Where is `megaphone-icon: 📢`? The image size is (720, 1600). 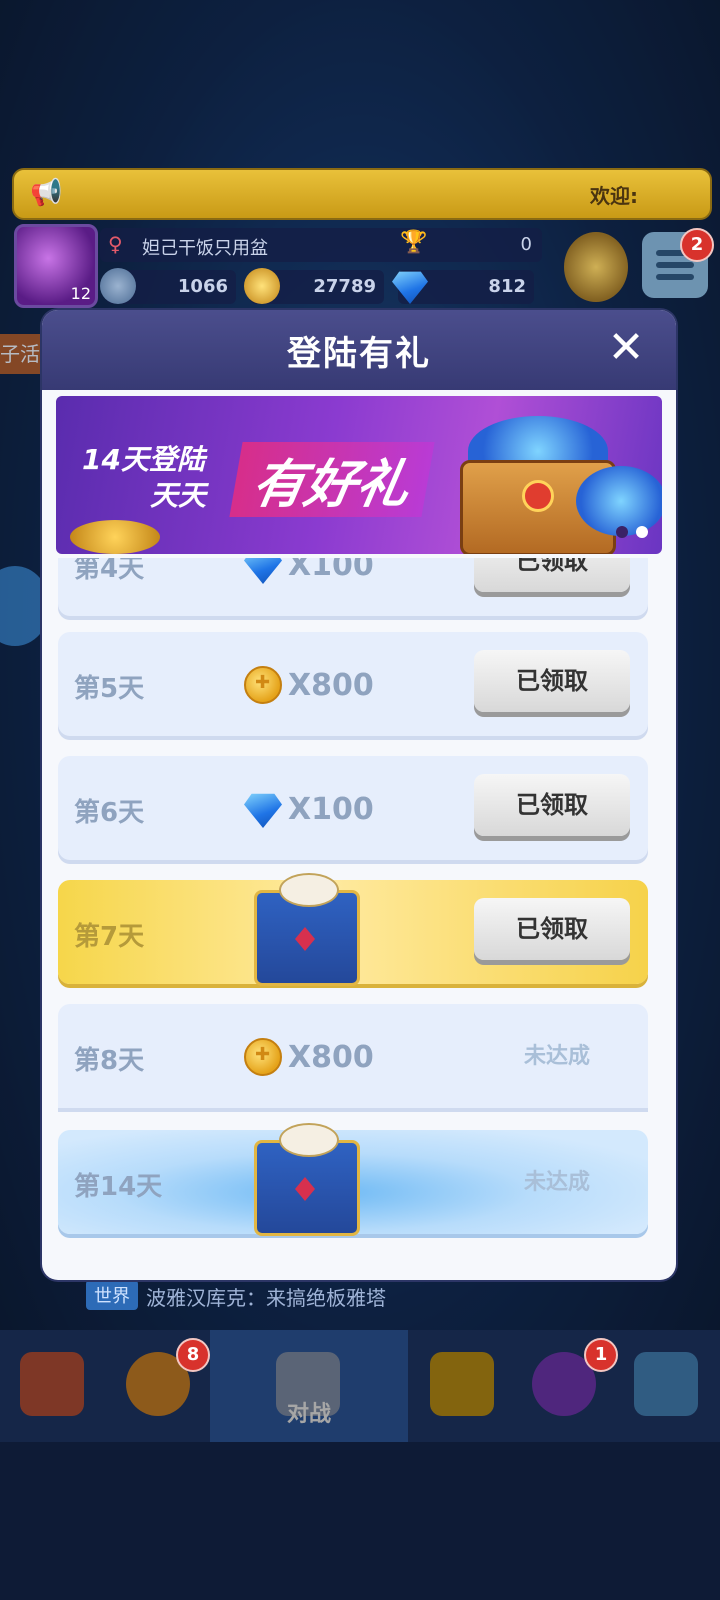 megaphone-icon: 📢 is located at coordinates (46, 193).